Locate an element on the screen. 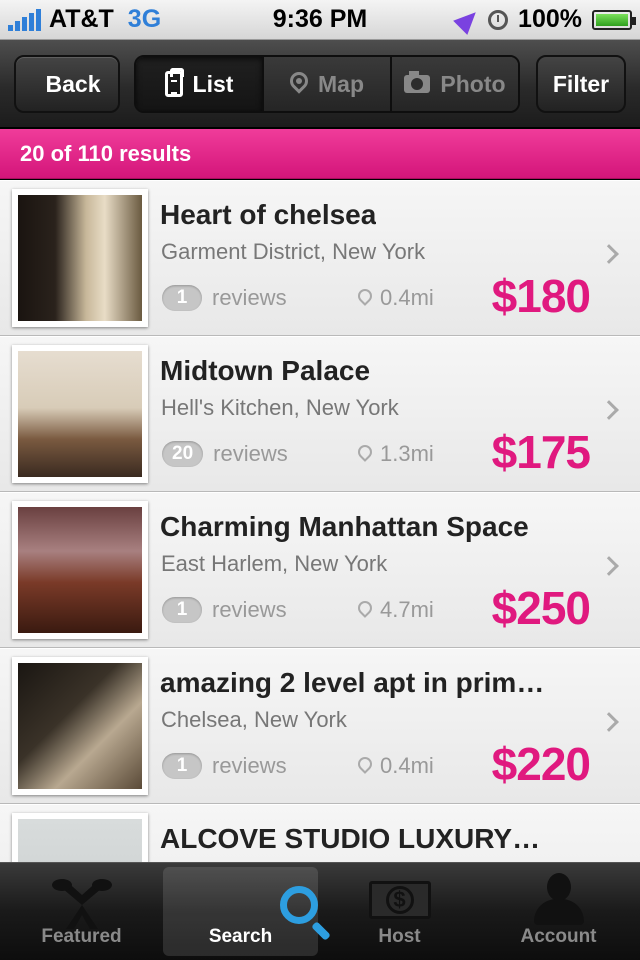 The height and width of the screenshot is (960, 640). listing-distance: 1.3mi is located at coordinates (394, 454).